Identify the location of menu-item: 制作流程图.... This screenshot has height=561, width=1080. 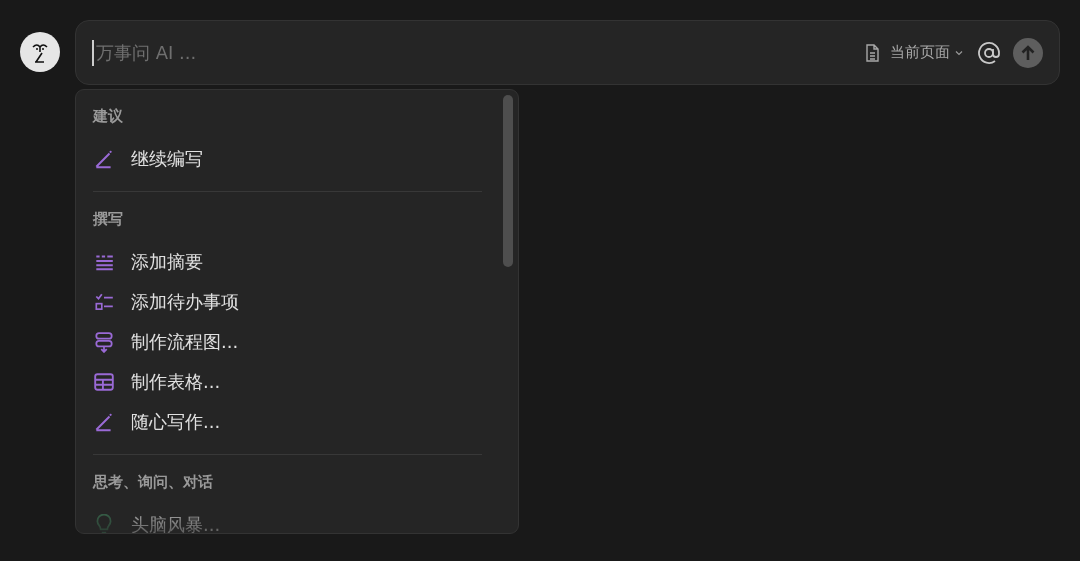
(287, 342).